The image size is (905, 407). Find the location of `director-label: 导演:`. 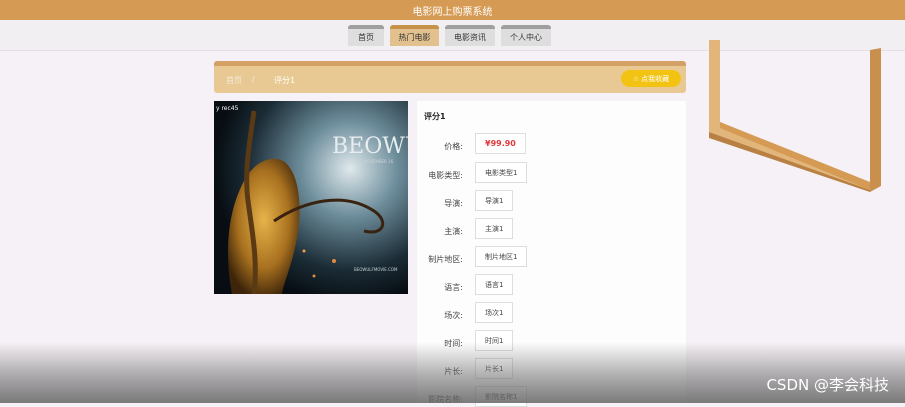

director-label: 导演: is located at coordinates (453, 203).